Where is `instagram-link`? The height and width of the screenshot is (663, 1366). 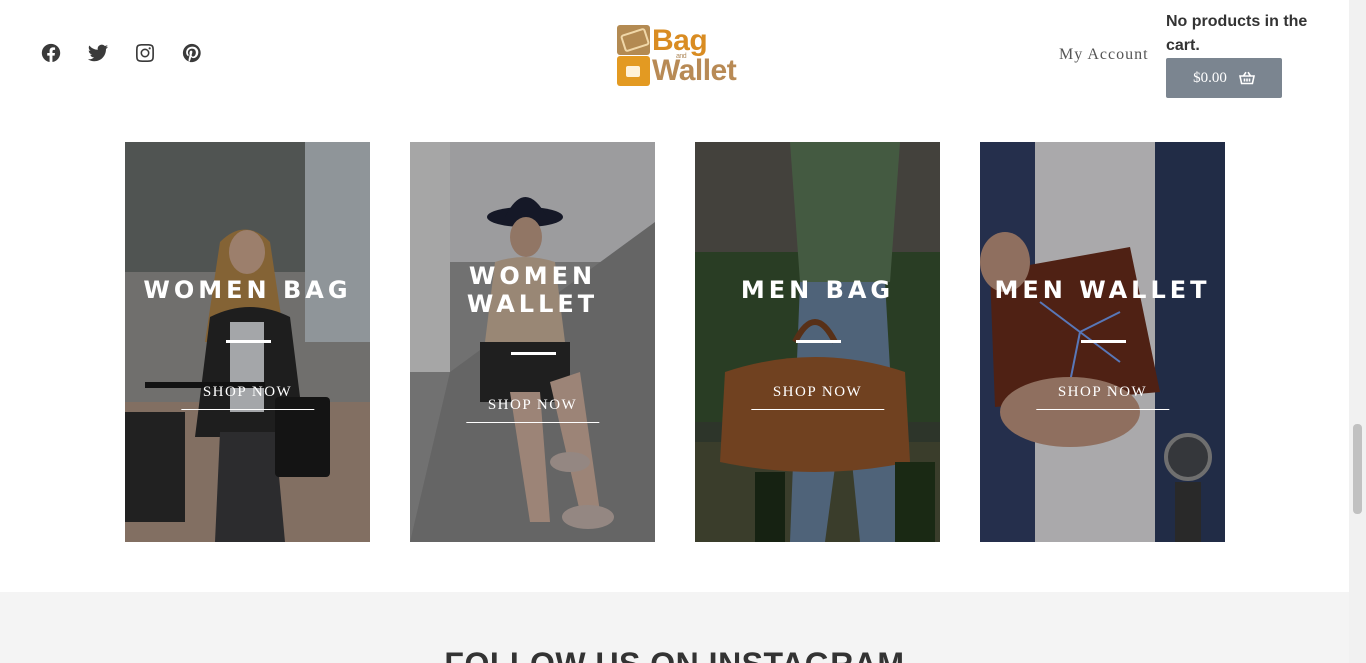 instagram-link is located at coordinates (145, 53).